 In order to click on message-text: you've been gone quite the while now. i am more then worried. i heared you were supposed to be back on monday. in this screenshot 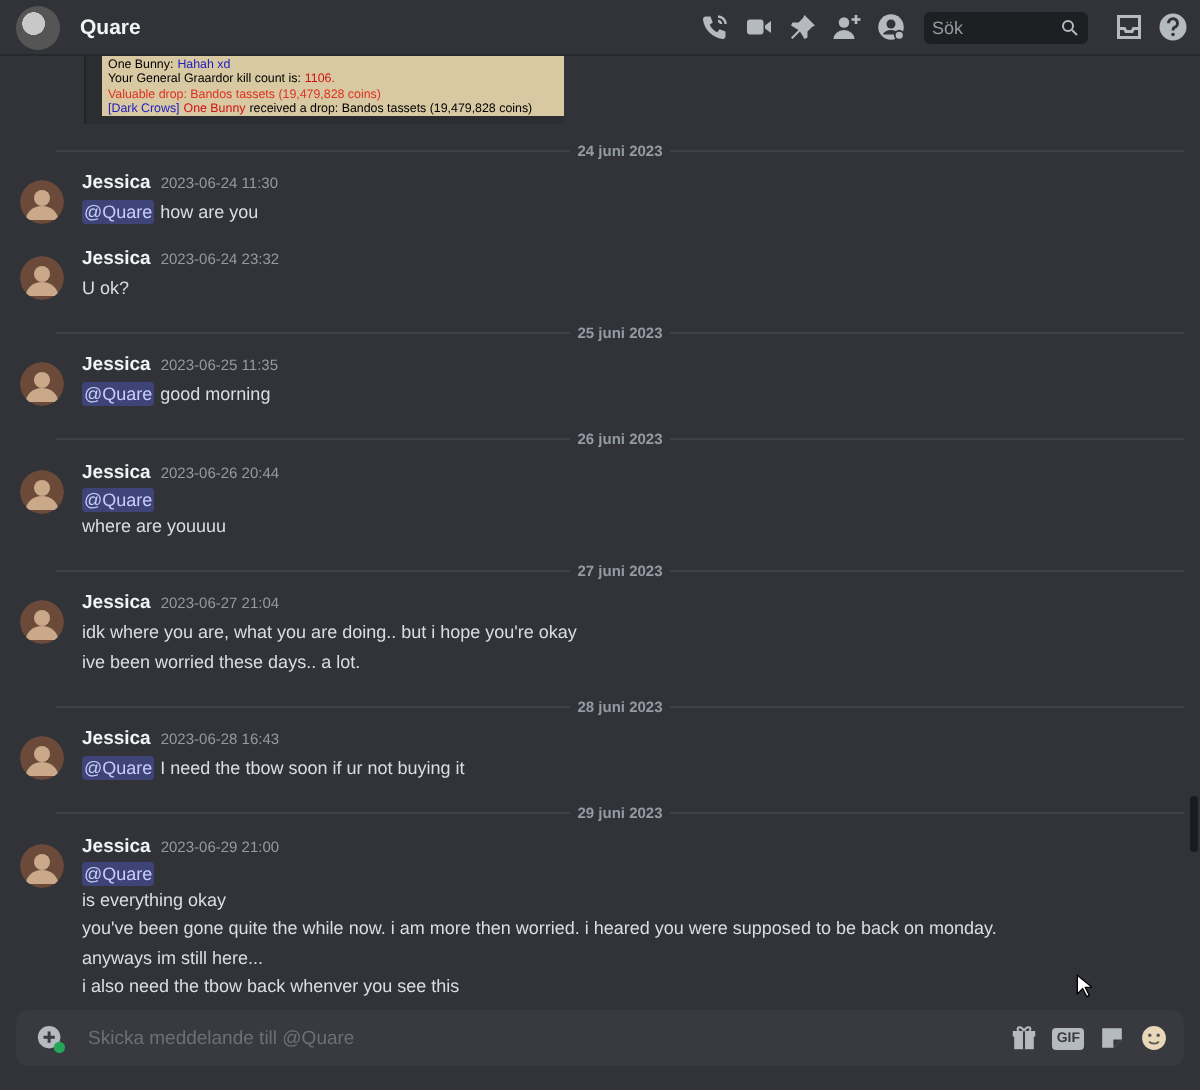, I will do `click(539, 929)`.